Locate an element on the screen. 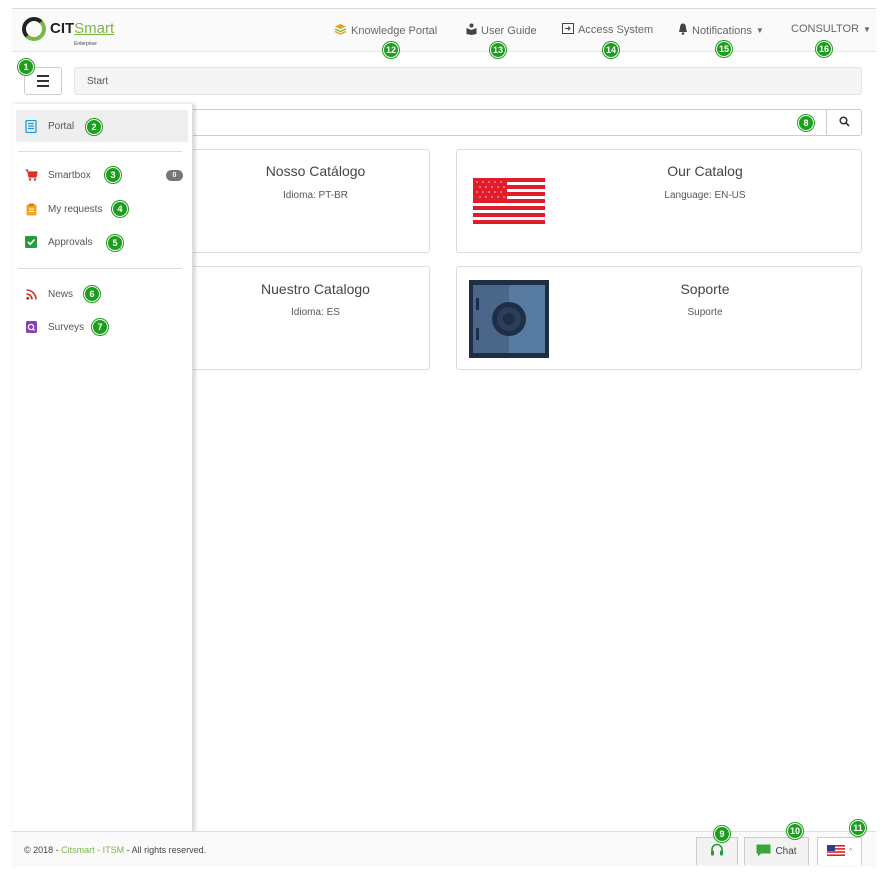  book-icon is located at coordinates (31, 126).